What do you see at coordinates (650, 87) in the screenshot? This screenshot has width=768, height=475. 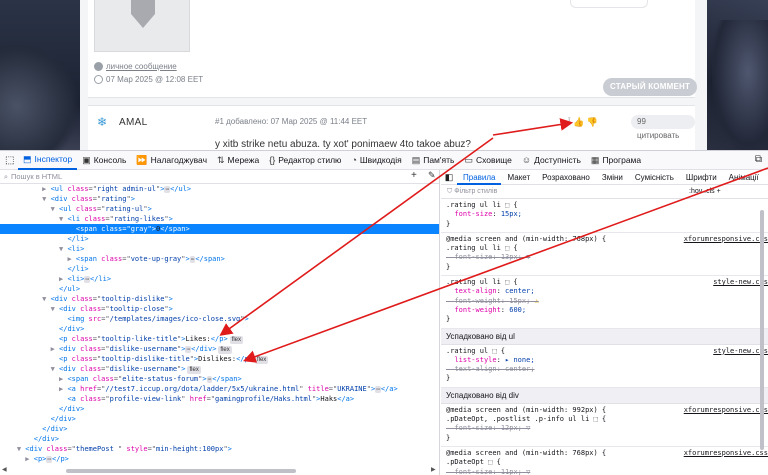 I see `old-comment-button: СТАРЫЙ КОММЕНТ` at bounding box center [650, 87].